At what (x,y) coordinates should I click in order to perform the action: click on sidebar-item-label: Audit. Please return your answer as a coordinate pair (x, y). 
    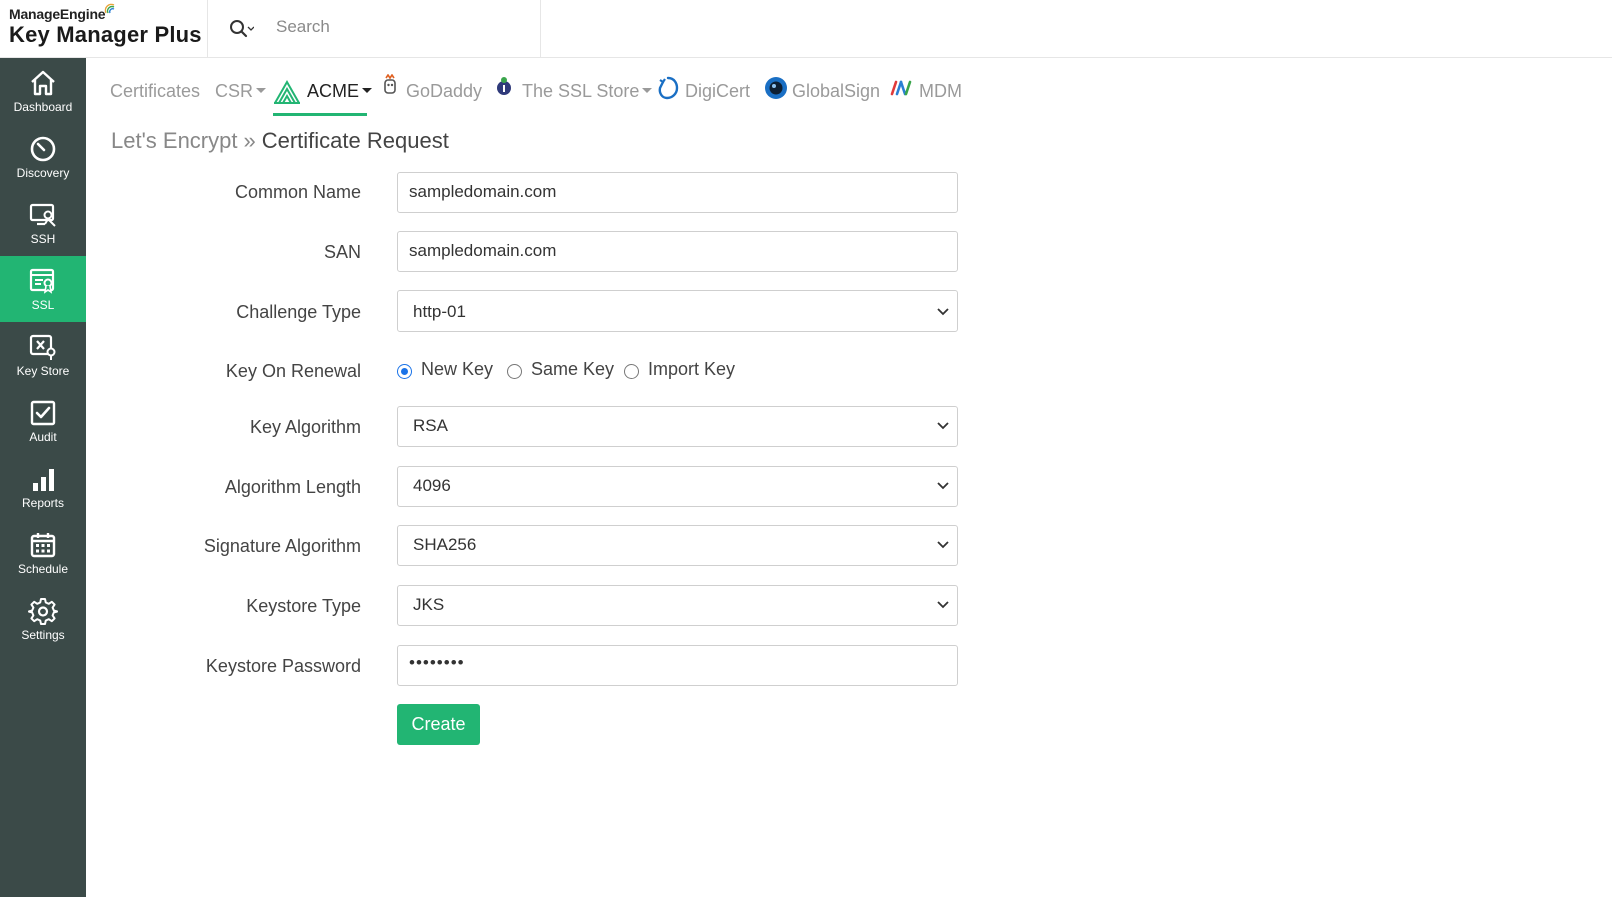
    Looking at the image, I should click on (43, 437).